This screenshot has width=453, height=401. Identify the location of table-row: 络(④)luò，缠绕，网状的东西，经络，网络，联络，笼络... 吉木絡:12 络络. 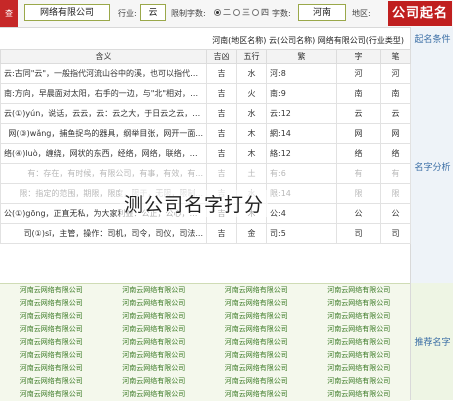
(205, 153).